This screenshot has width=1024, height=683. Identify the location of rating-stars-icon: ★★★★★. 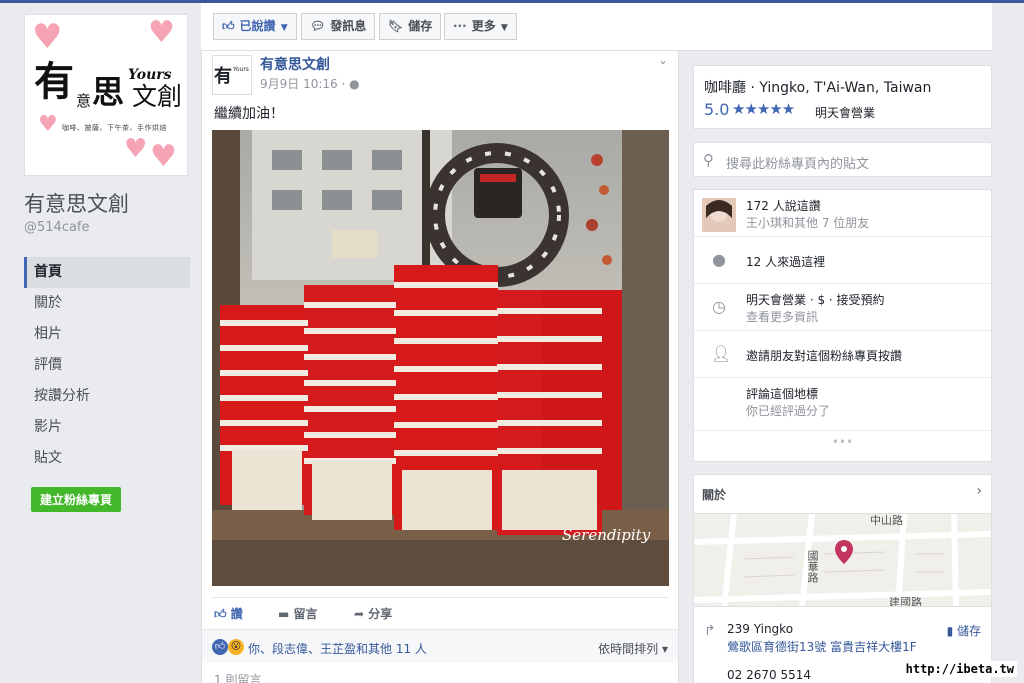
(763, 109).